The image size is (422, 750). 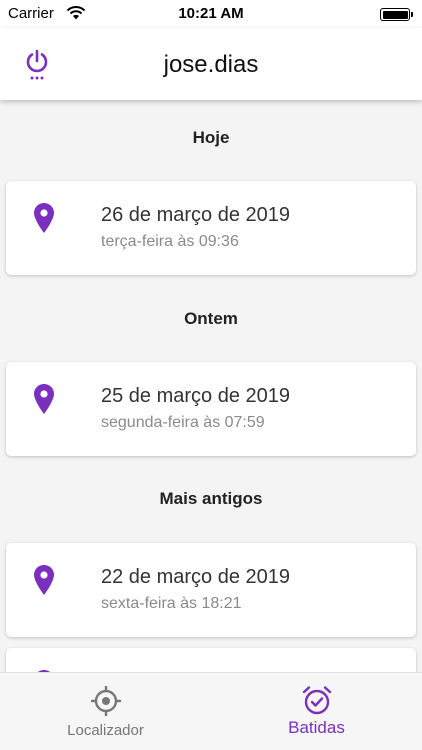 I want to click on tab-label: Batidas, so click(x=316, y=727).